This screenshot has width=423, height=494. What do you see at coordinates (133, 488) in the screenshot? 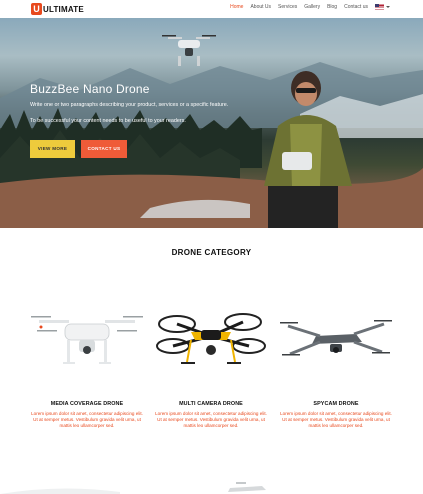
I see `next-section-image` at bounding box center [133, 488].